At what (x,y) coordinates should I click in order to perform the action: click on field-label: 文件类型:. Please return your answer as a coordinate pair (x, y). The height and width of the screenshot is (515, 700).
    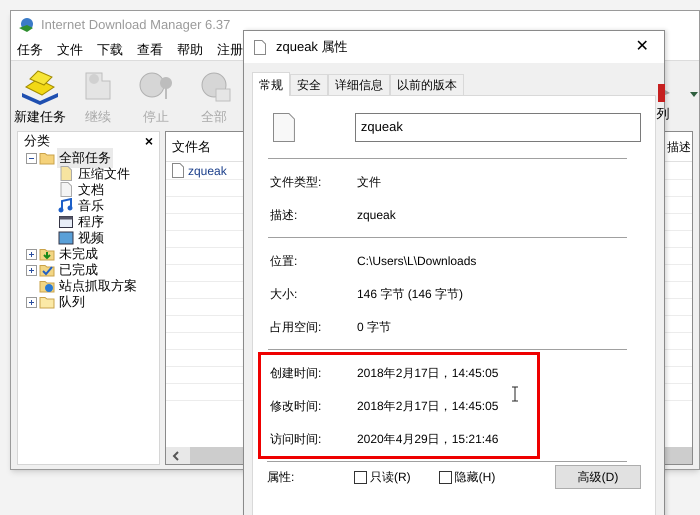
    Looking at the image, I should click on (296, 182).